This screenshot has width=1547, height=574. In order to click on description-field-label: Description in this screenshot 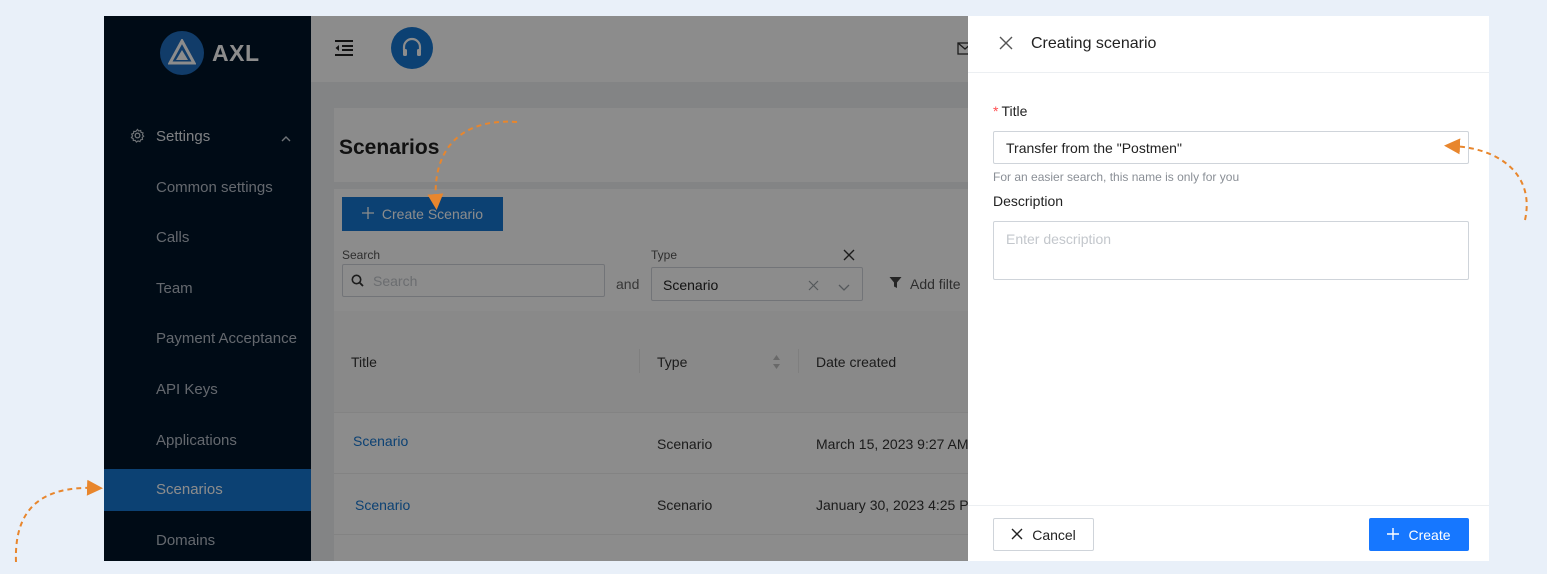, I will do `click(1028, 201)`.